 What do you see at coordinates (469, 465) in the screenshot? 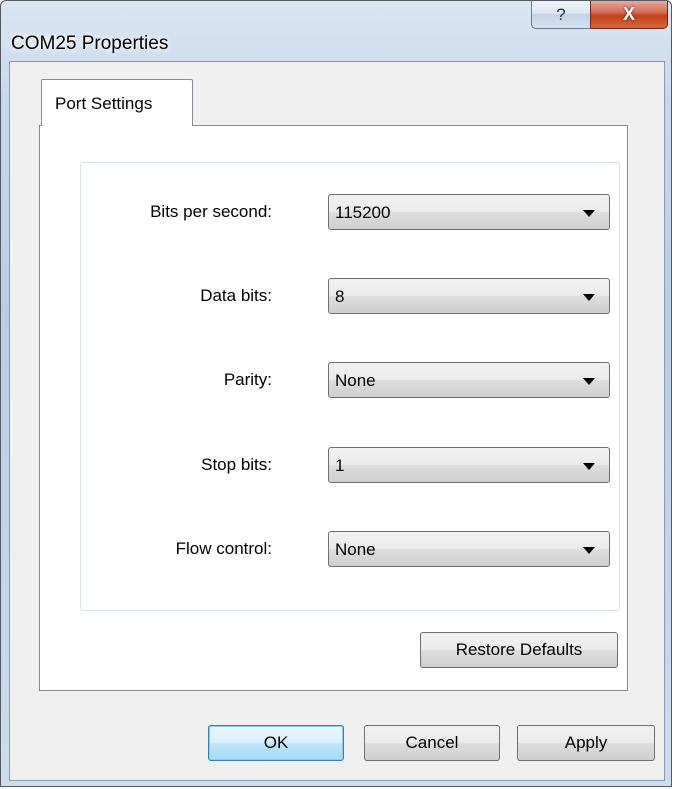
I see `stop-bits-select: 1` at bounding box center [469, 465].